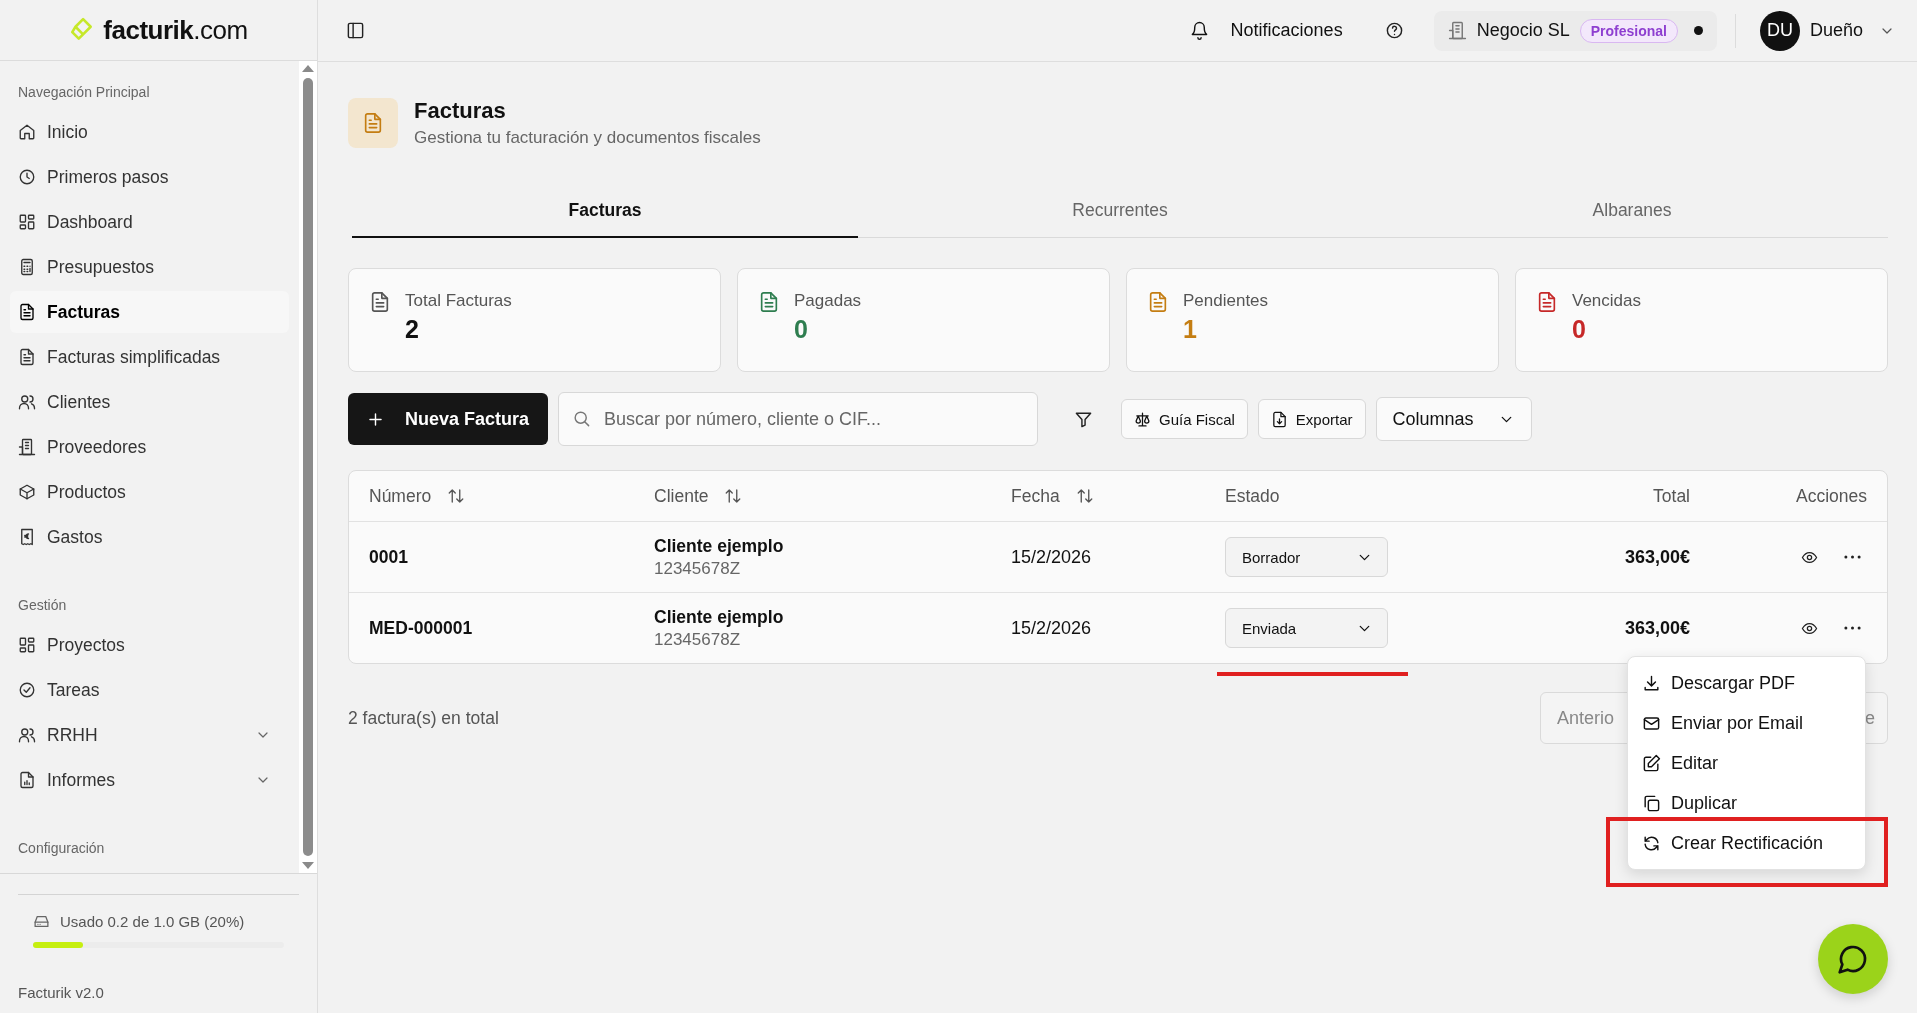 This screenshot has height=1013, width=1917. What do you see at coordinates (587, 138) in the screenshot?
I see `page-subtitle: Gestiona tu facturación y documentos fiscales` at bounding box center [587, 138].